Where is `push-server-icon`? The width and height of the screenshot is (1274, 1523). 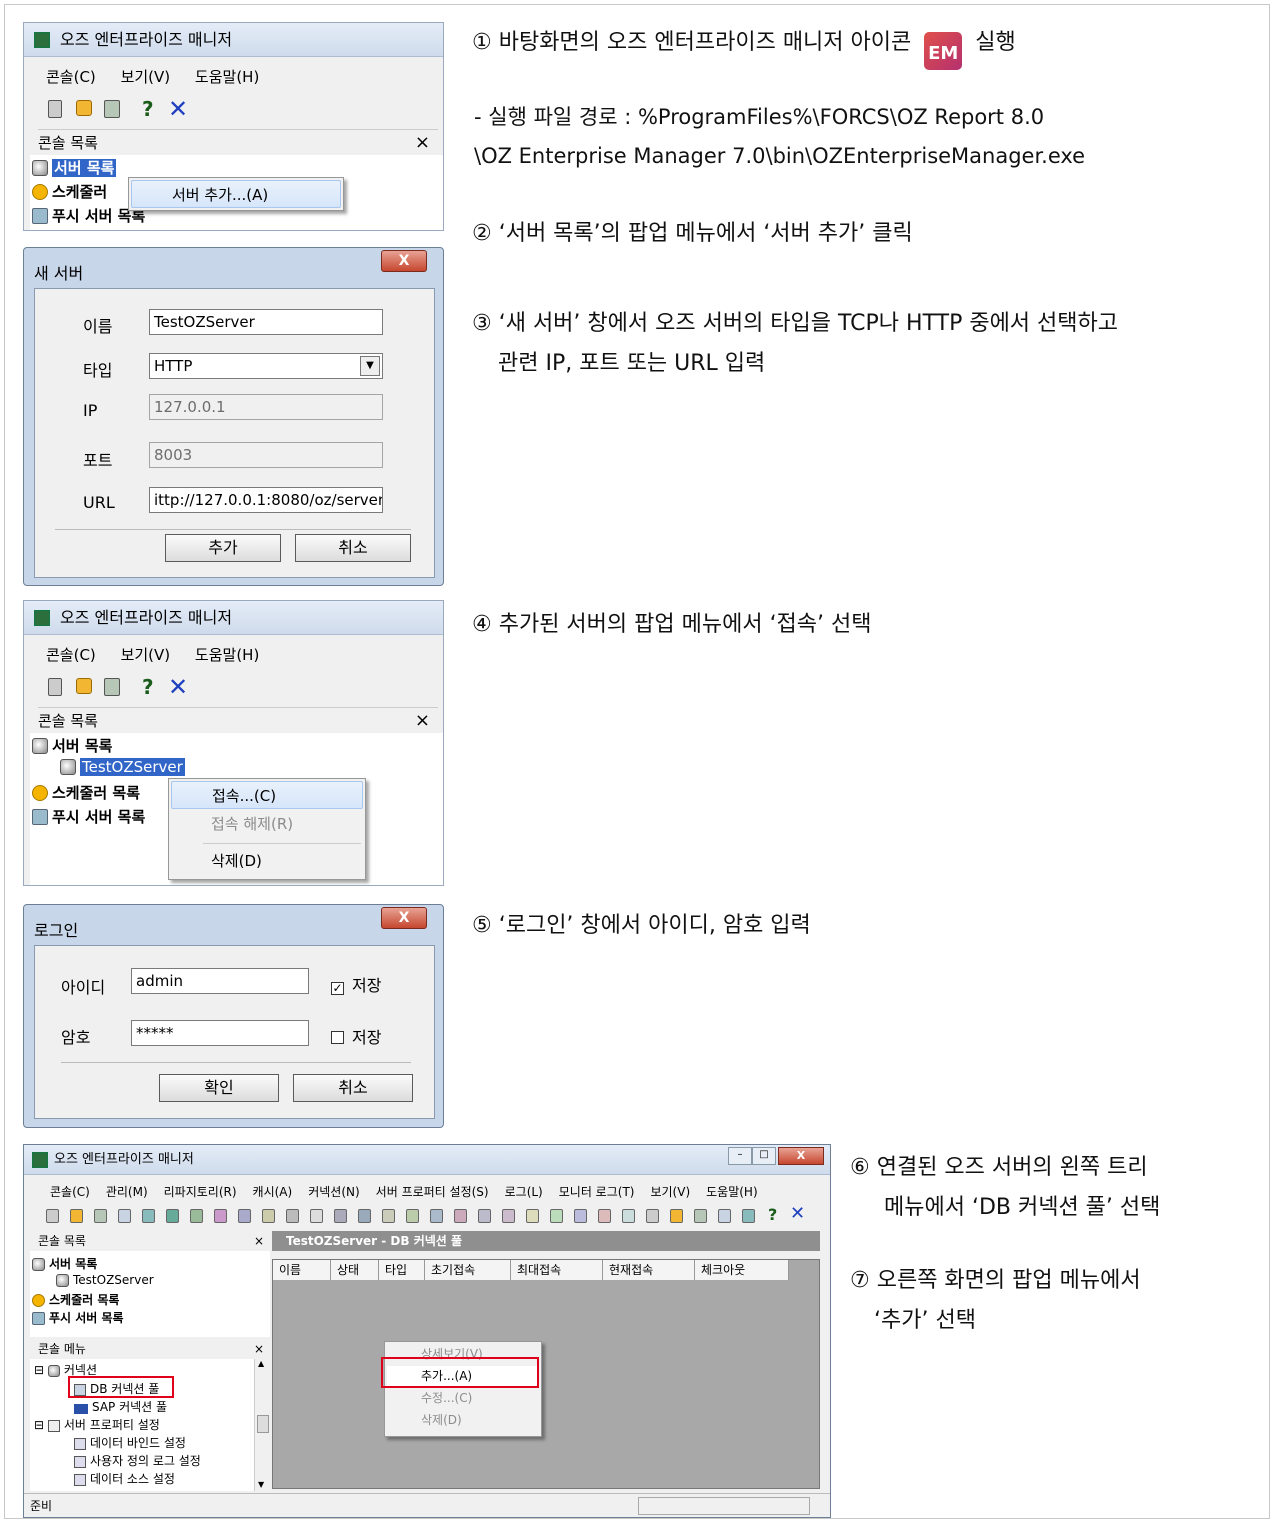 push-server-icon is located at coordinates (112, 109).